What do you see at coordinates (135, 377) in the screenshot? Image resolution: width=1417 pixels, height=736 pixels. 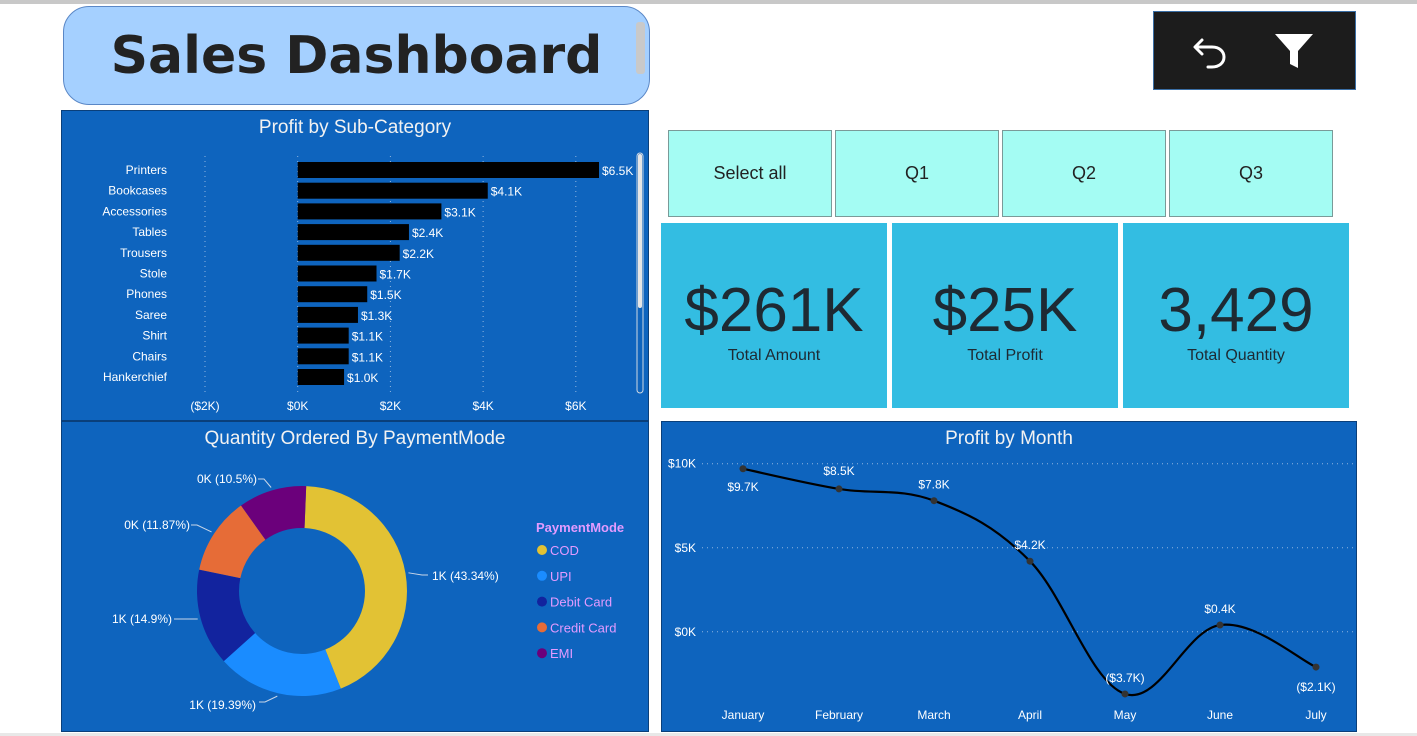 I see `category-label: Hankerchief` at bounding box center [135, 377].